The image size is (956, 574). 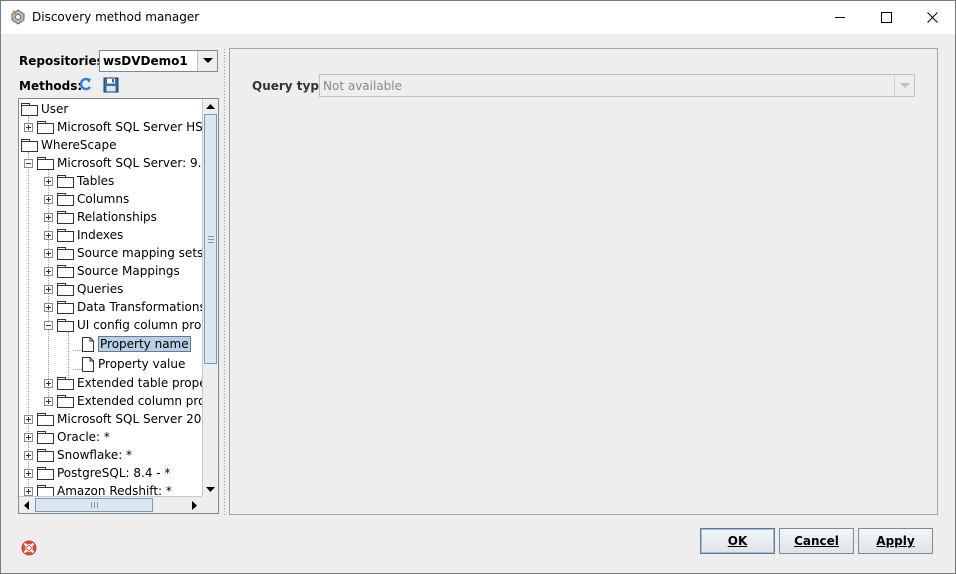 I want to click on tree-node-user: User, so click(x=44, y=109).